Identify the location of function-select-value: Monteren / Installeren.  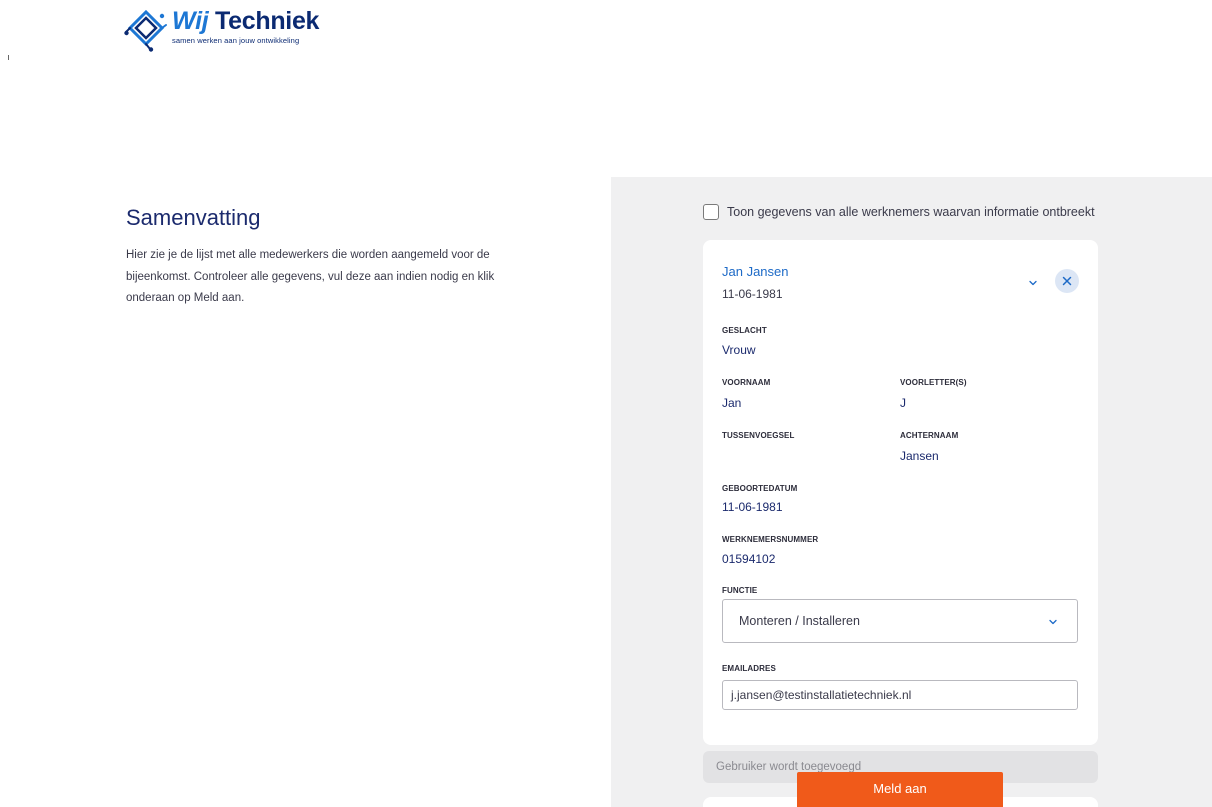
(799, 621).